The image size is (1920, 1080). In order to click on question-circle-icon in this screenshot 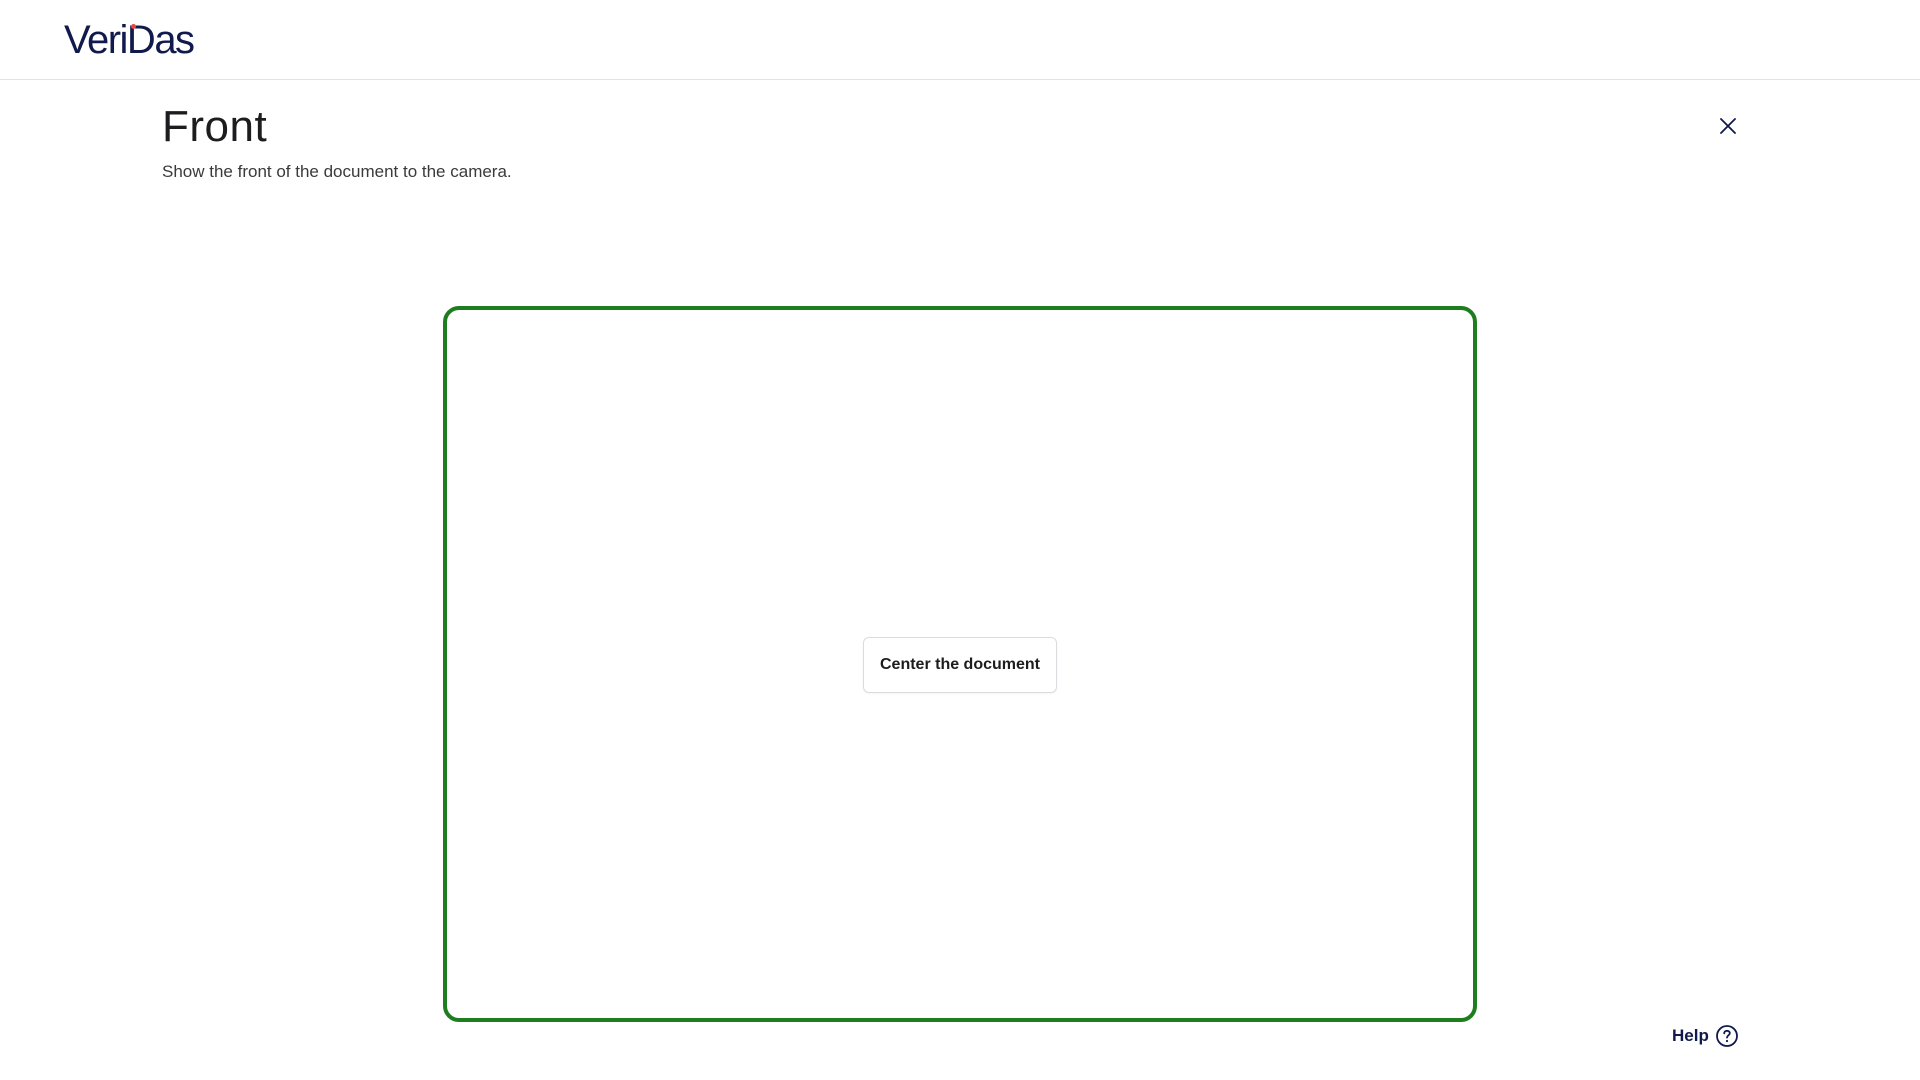, I will do `click(1726, 1036)`.